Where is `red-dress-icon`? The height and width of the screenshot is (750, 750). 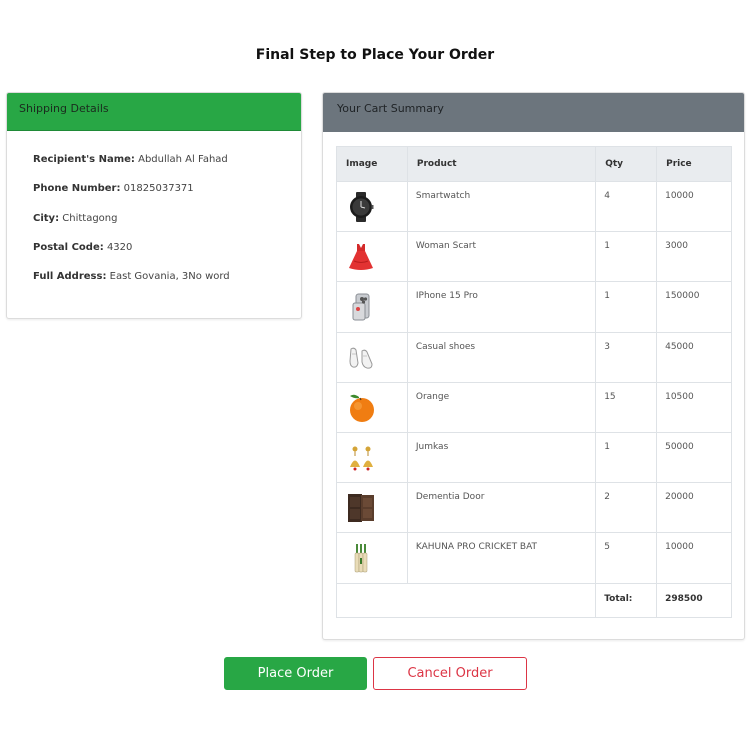
red-dress-icon is located at coordinates (361, 256).